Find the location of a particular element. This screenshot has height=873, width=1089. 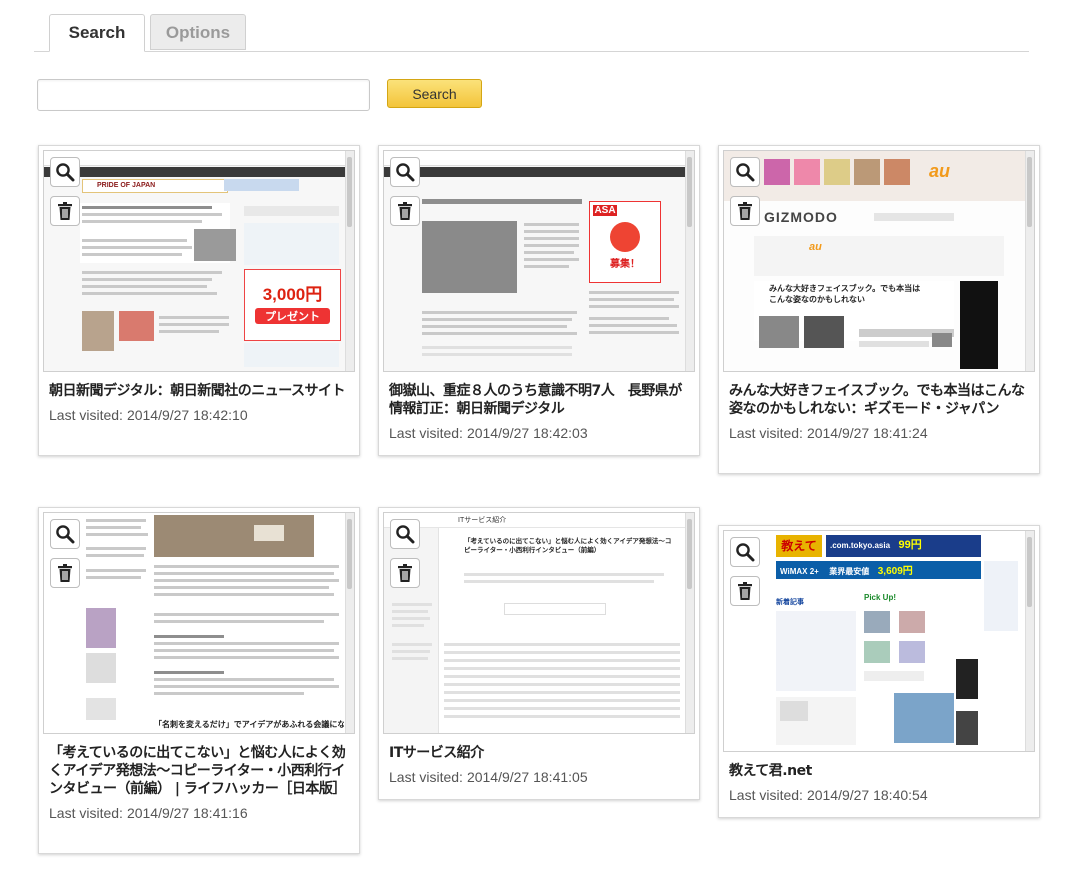

last-visited-time: 2014/9/27 18:41:24 is located at coordinates (867, 433).